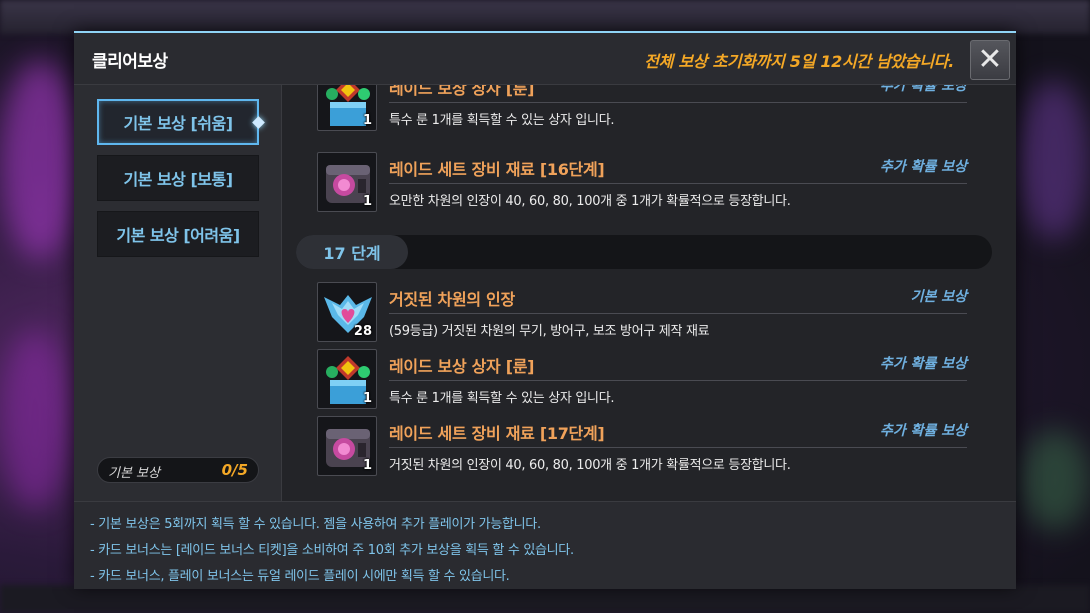  Describe the element at coordinates (130, 62) in the screenshot. I see `dialog-title: 클리어보상` at that location.